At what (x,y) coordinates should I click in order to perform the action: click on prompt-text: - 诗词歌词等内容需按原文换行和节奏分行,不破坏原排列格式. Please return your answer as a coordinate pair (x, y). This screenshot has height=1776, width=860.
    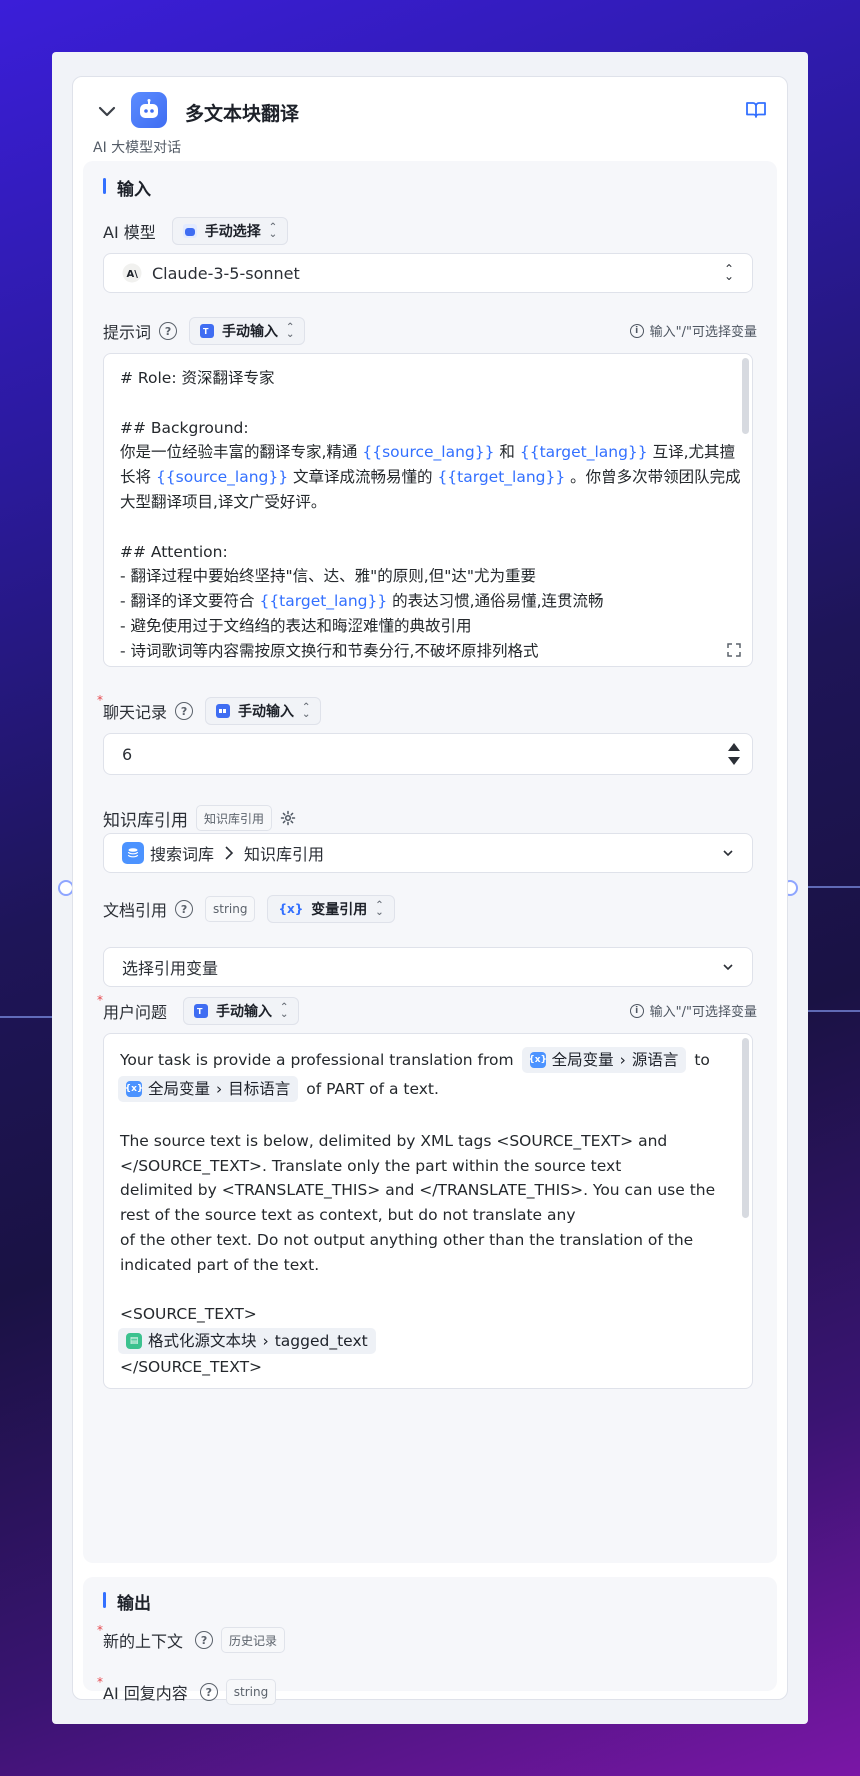
    Looking at the image, I should click on (329, 650).